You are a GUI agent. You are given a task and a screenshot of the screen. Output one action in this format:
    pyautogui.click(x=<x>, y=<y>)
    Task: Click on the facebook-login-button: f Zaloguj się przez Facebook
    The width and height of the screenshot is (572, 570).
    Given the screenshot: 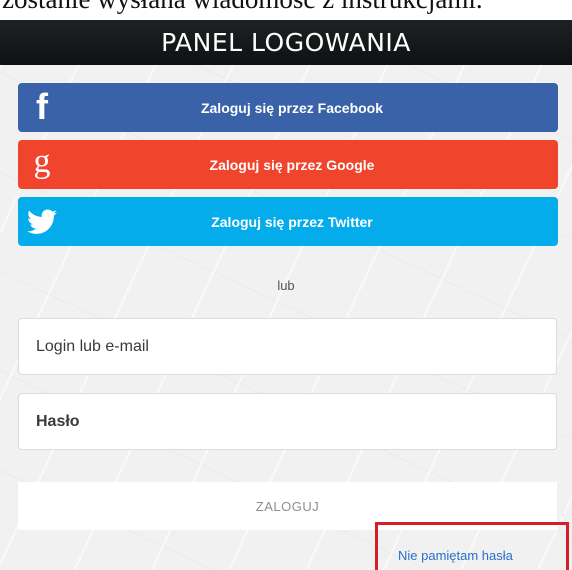 What is the action you would take?
    pyautogui.click(x=288, y=107)
    